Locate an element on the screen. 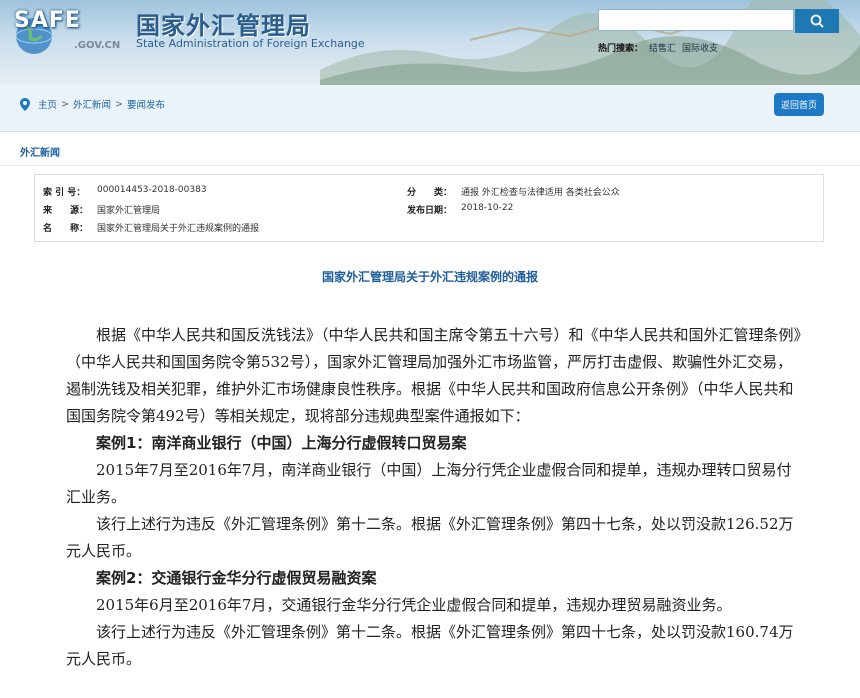 The width and height of the screenshot is (860, 698). article-title: 国家外汇管理局关于外汇违规案例的通报 is located at coordinates (429, 277).